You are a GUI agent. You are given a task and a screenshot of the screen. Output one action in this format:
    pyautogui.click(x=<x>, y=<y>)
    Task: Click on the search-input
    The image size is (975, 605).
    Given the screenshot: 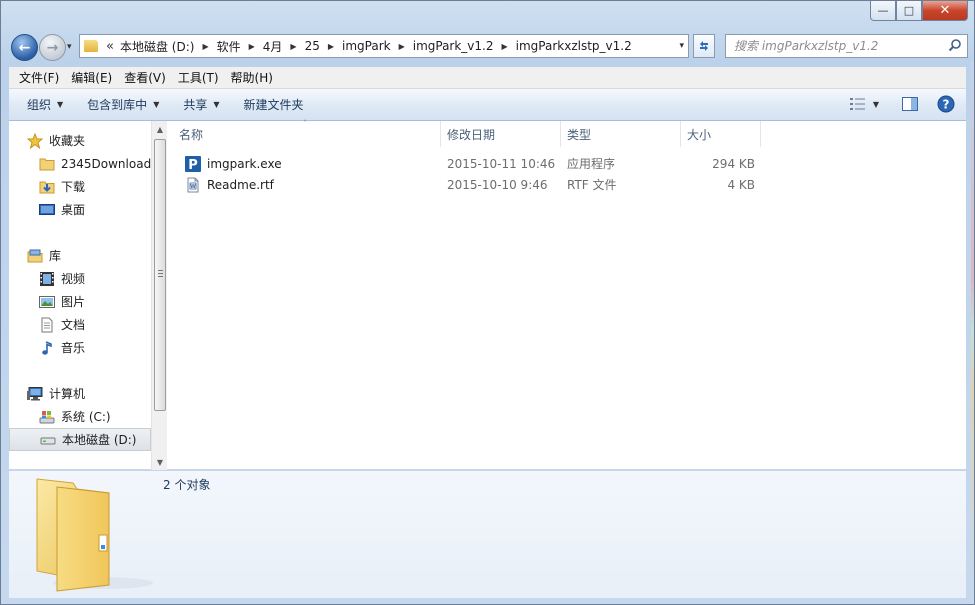 What is the action you would take?
    pyautogui.click(x=836, y=46)
    